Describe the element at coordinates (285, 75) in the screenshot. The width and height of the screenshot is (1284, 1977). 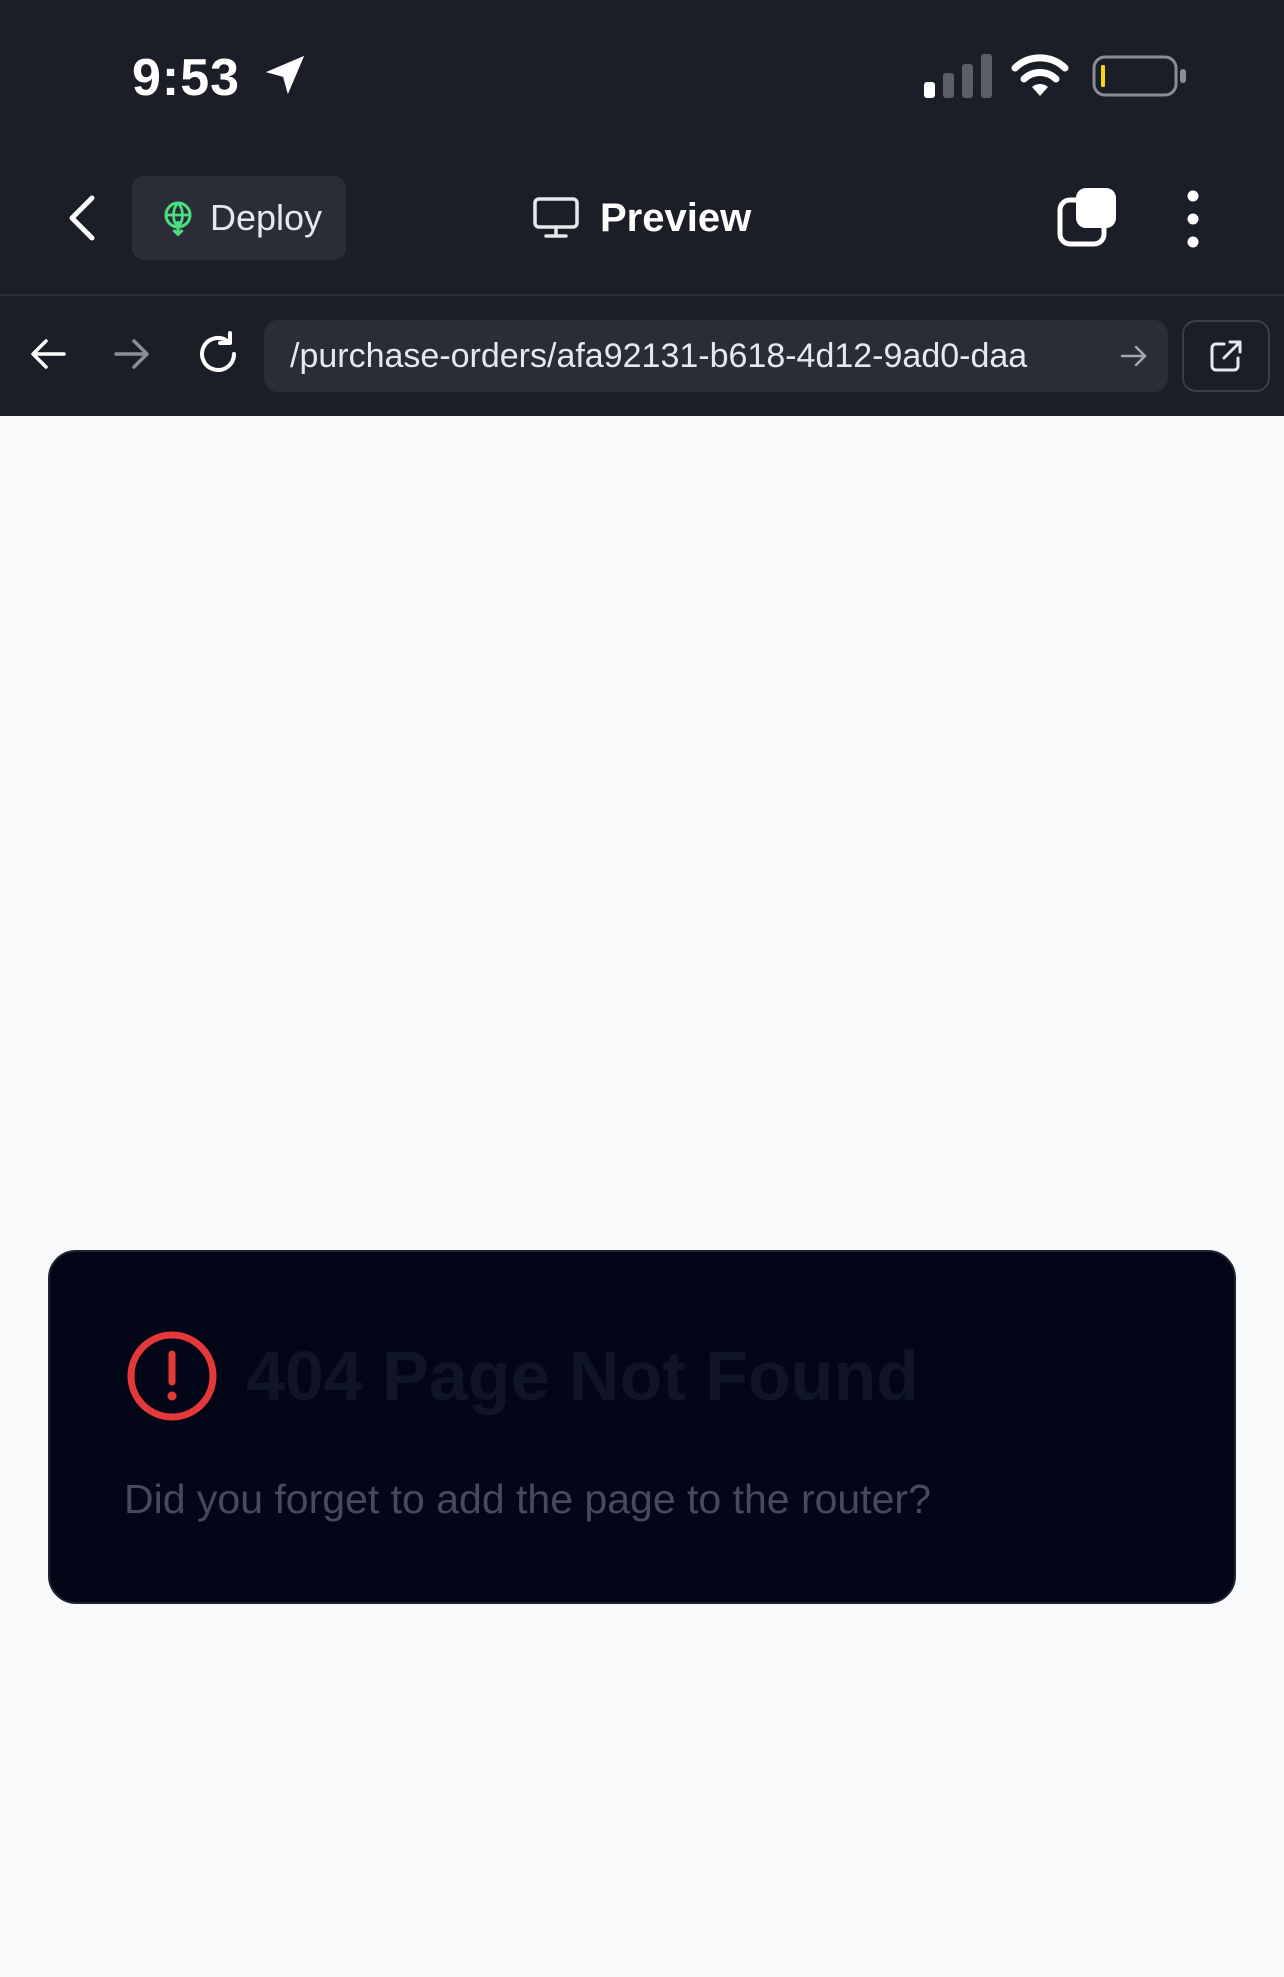
I see `location-arrow-icon` at that location.